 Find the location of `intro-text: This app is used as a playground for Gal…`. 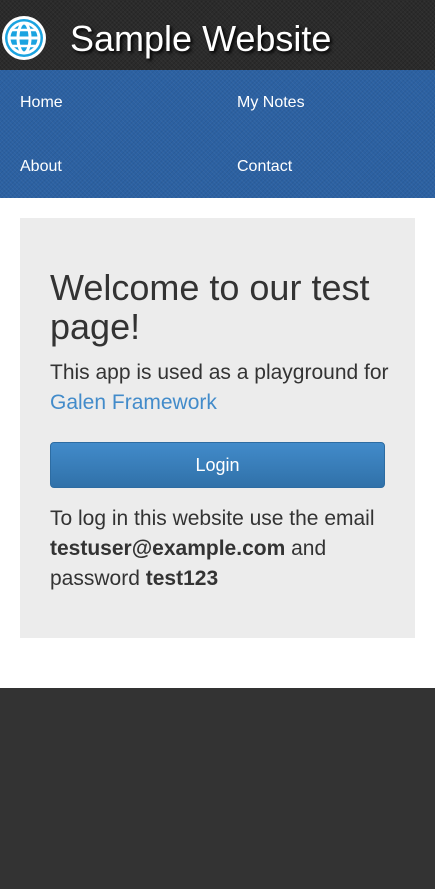

intro-text: This app is used as a playground for Gal… is located at coordinates (222, 388).